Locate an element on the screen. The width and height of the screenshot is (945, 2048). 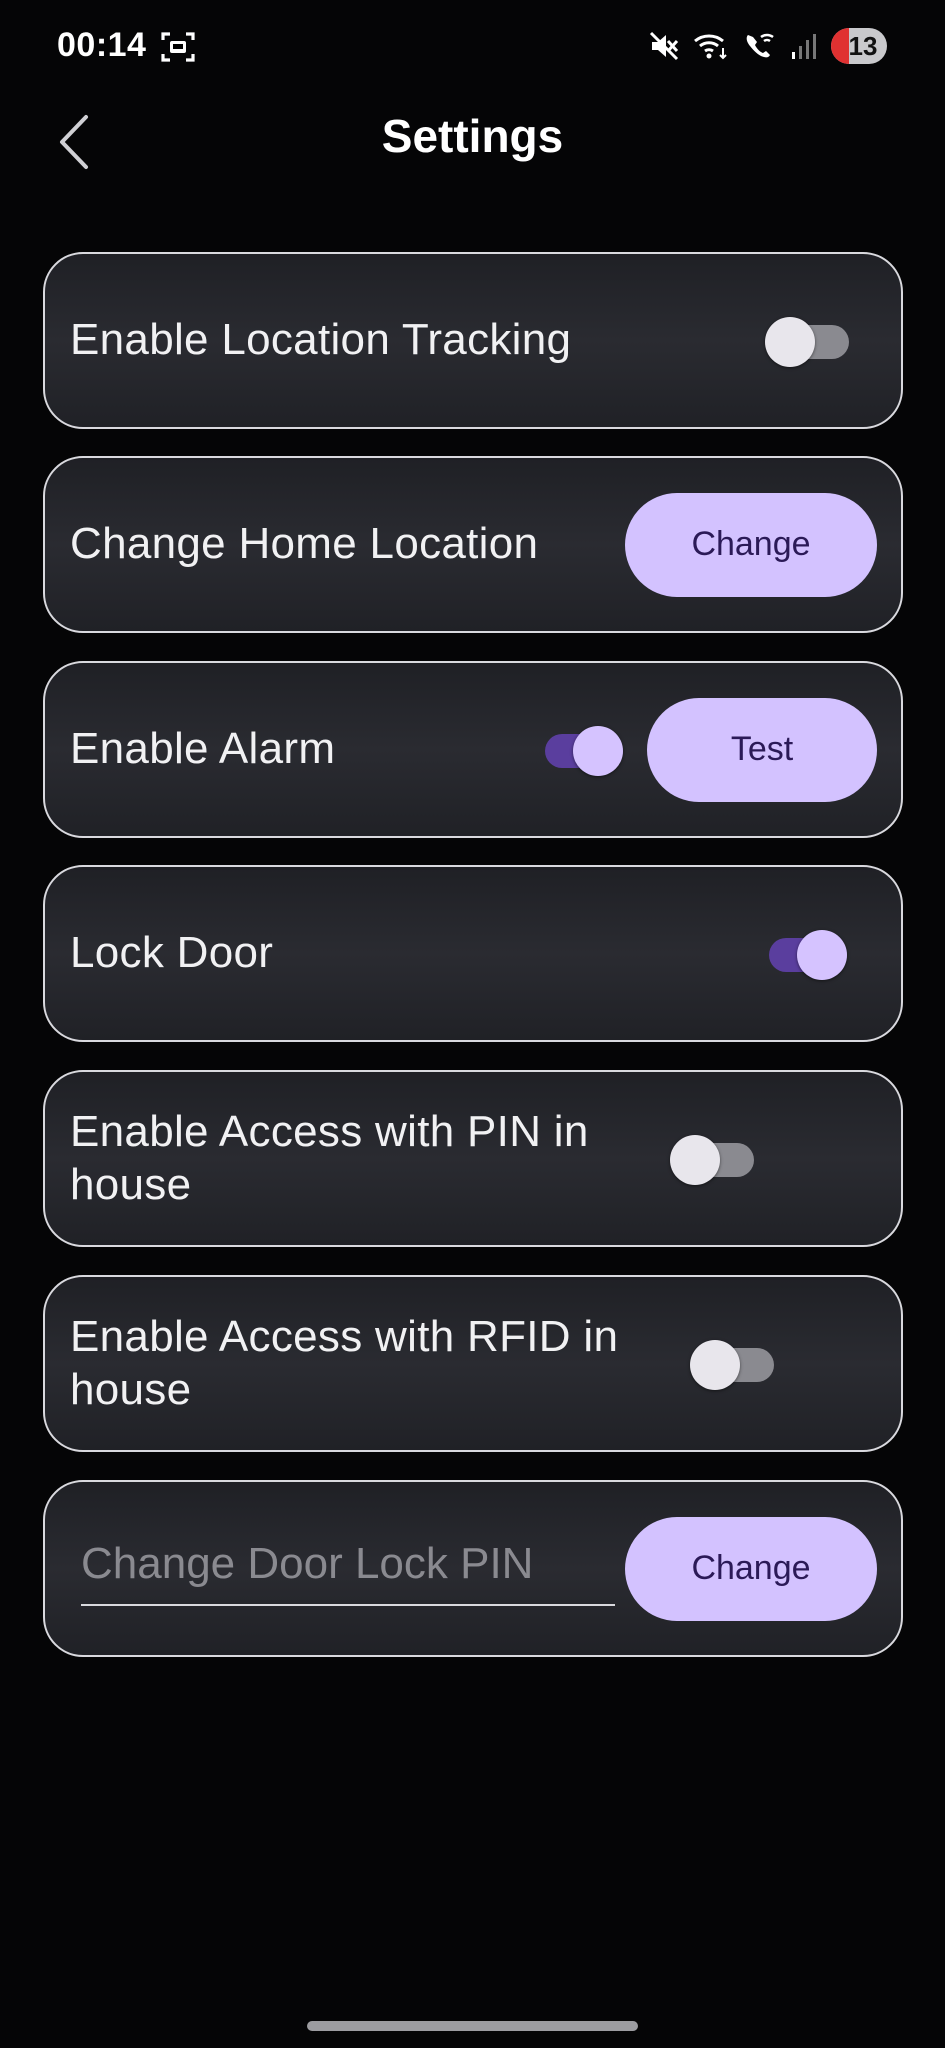
rfid-access-toggle is located at coordinates (732, 1364).